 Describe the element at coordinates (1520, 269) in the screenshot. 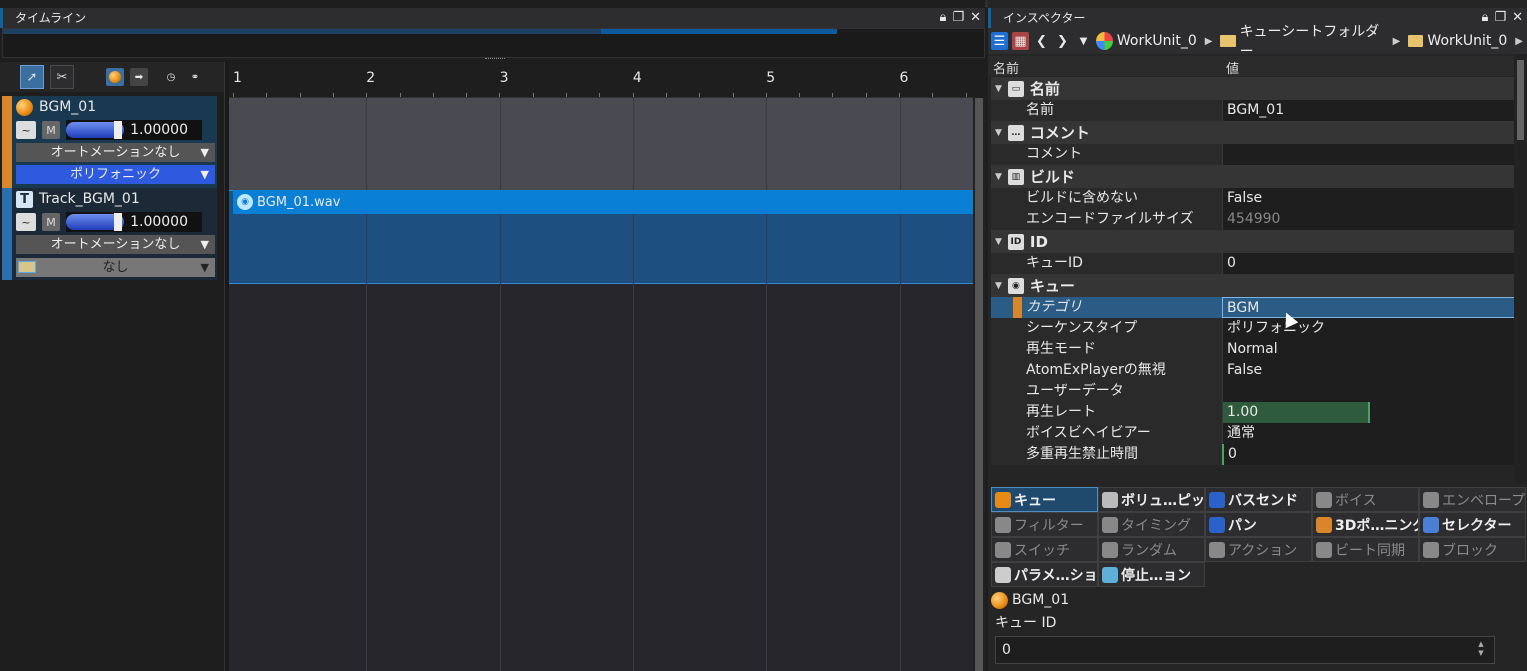

I see `inspector-scrollbar` at that location.